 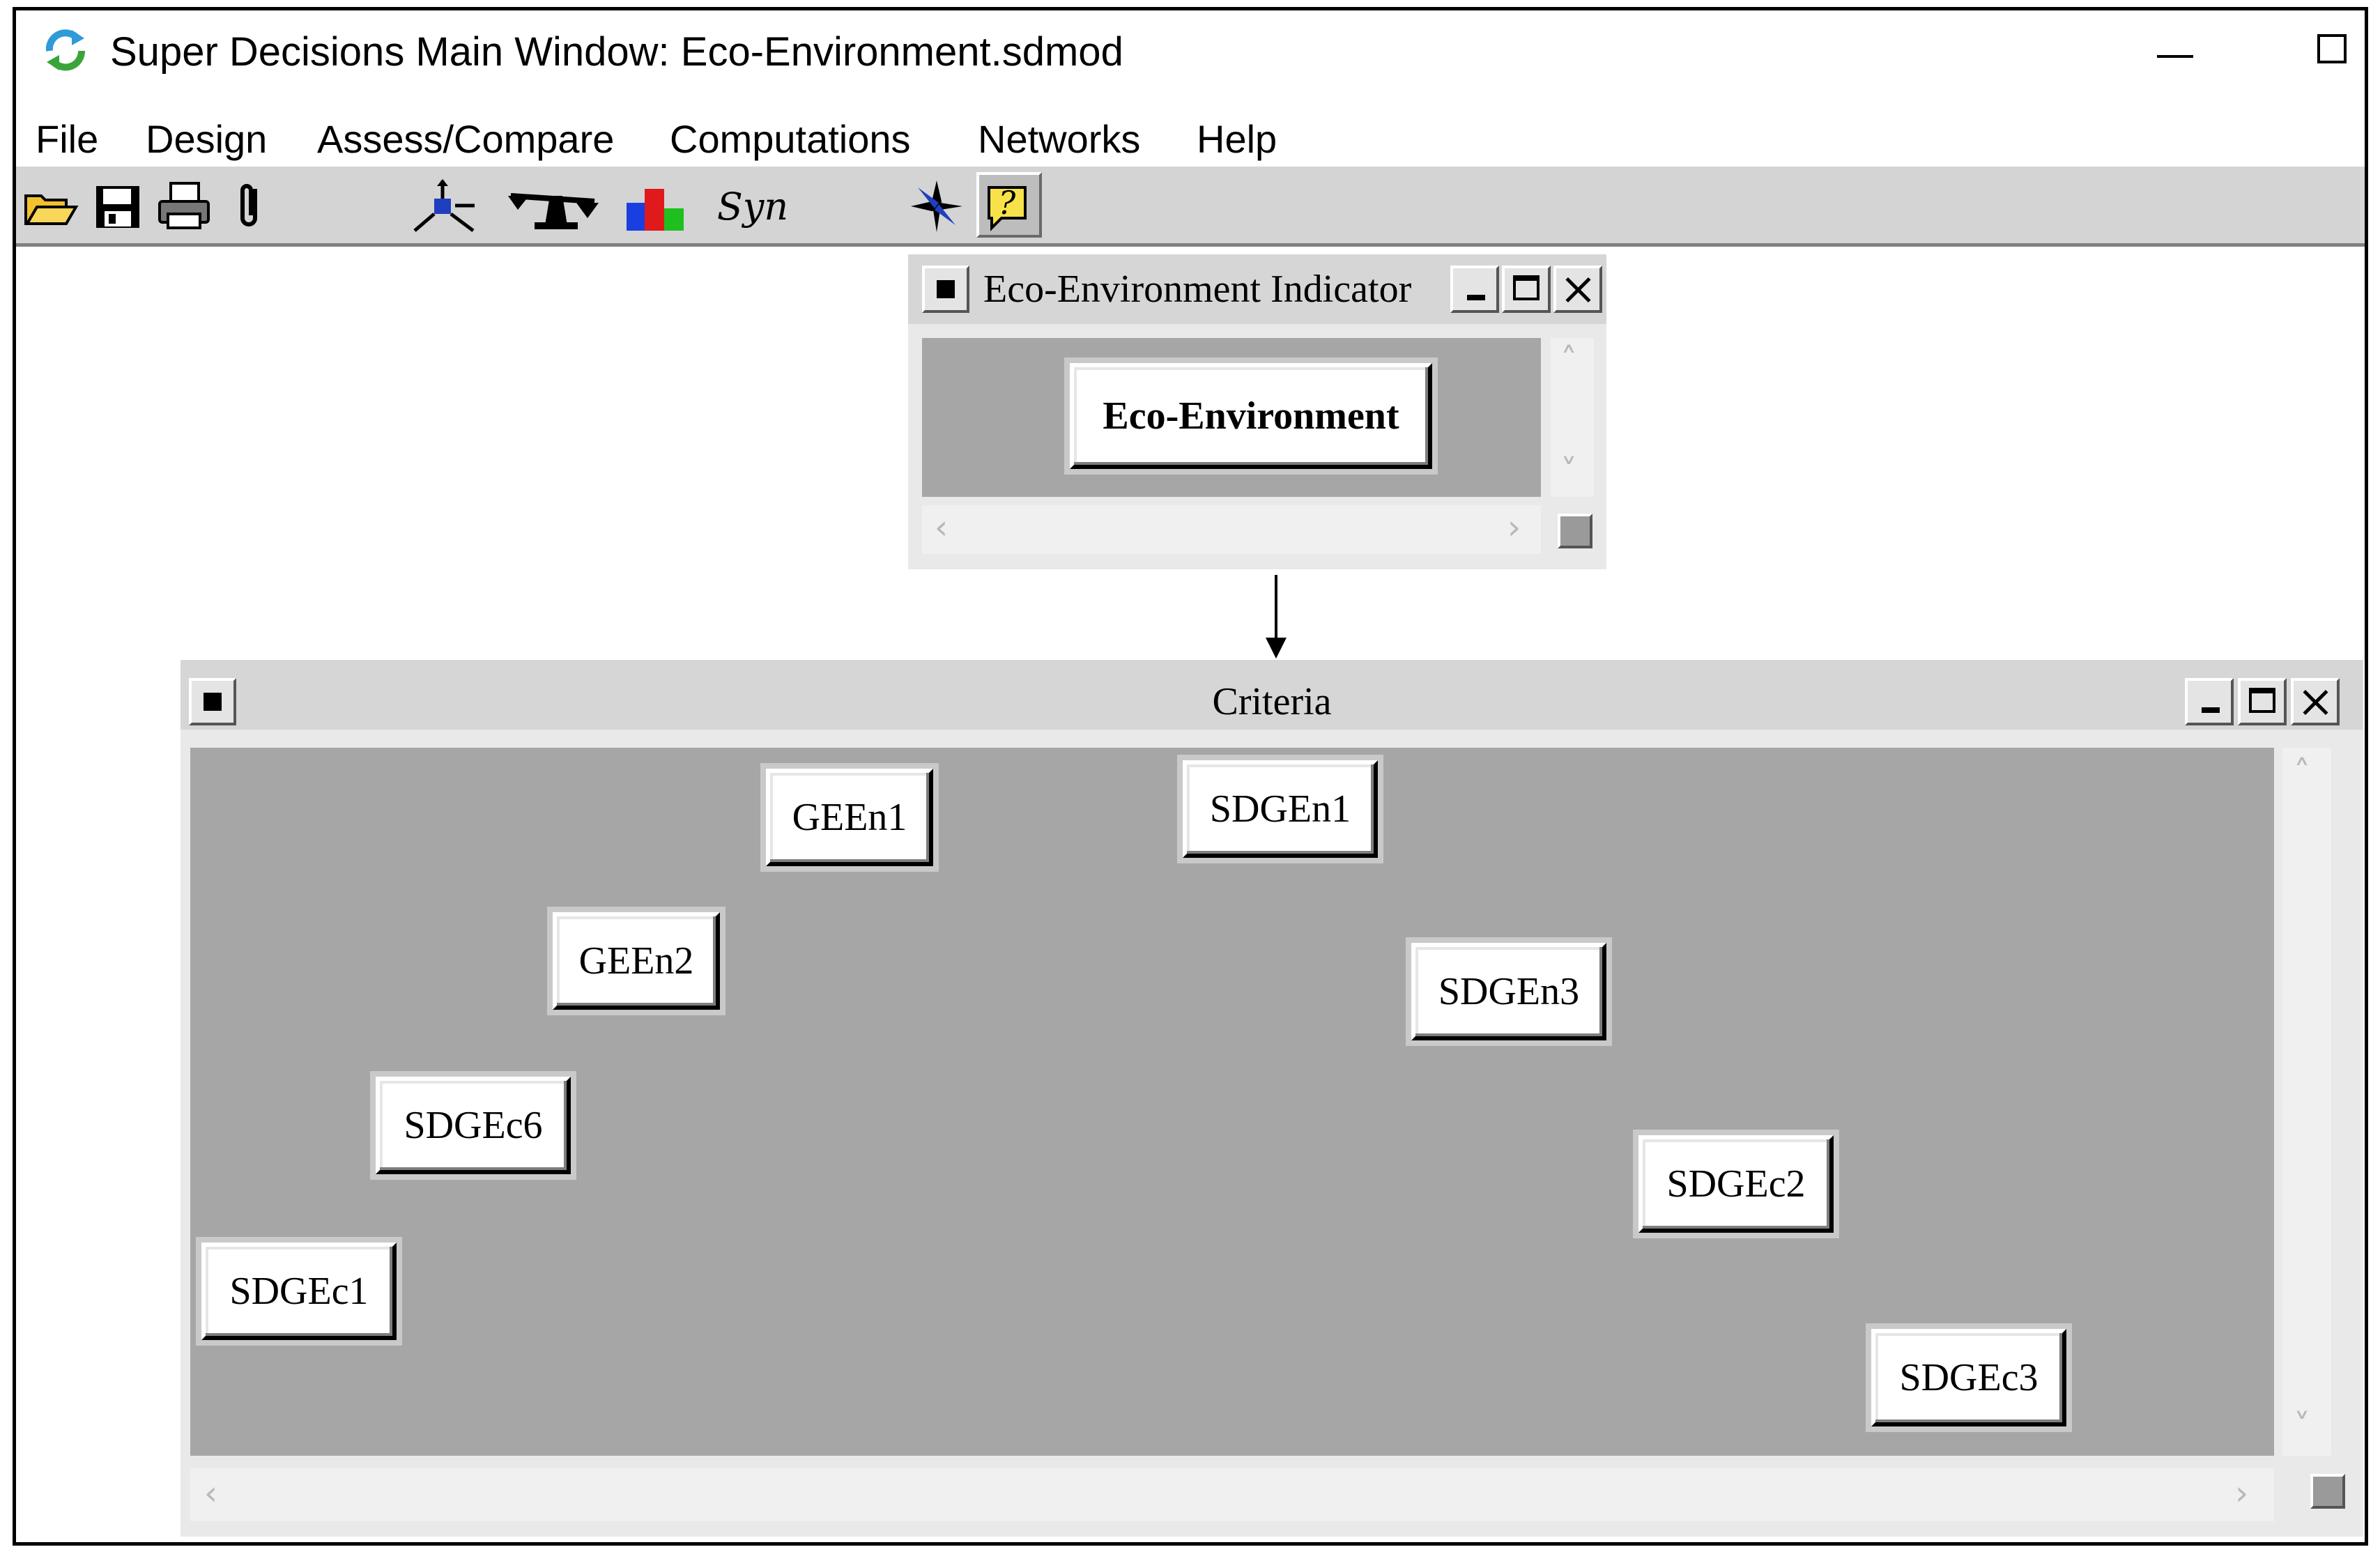 What do you see at coordinates (184, 207) in the screenshot?
I see `print-icon` at bounding box center [184, 207].